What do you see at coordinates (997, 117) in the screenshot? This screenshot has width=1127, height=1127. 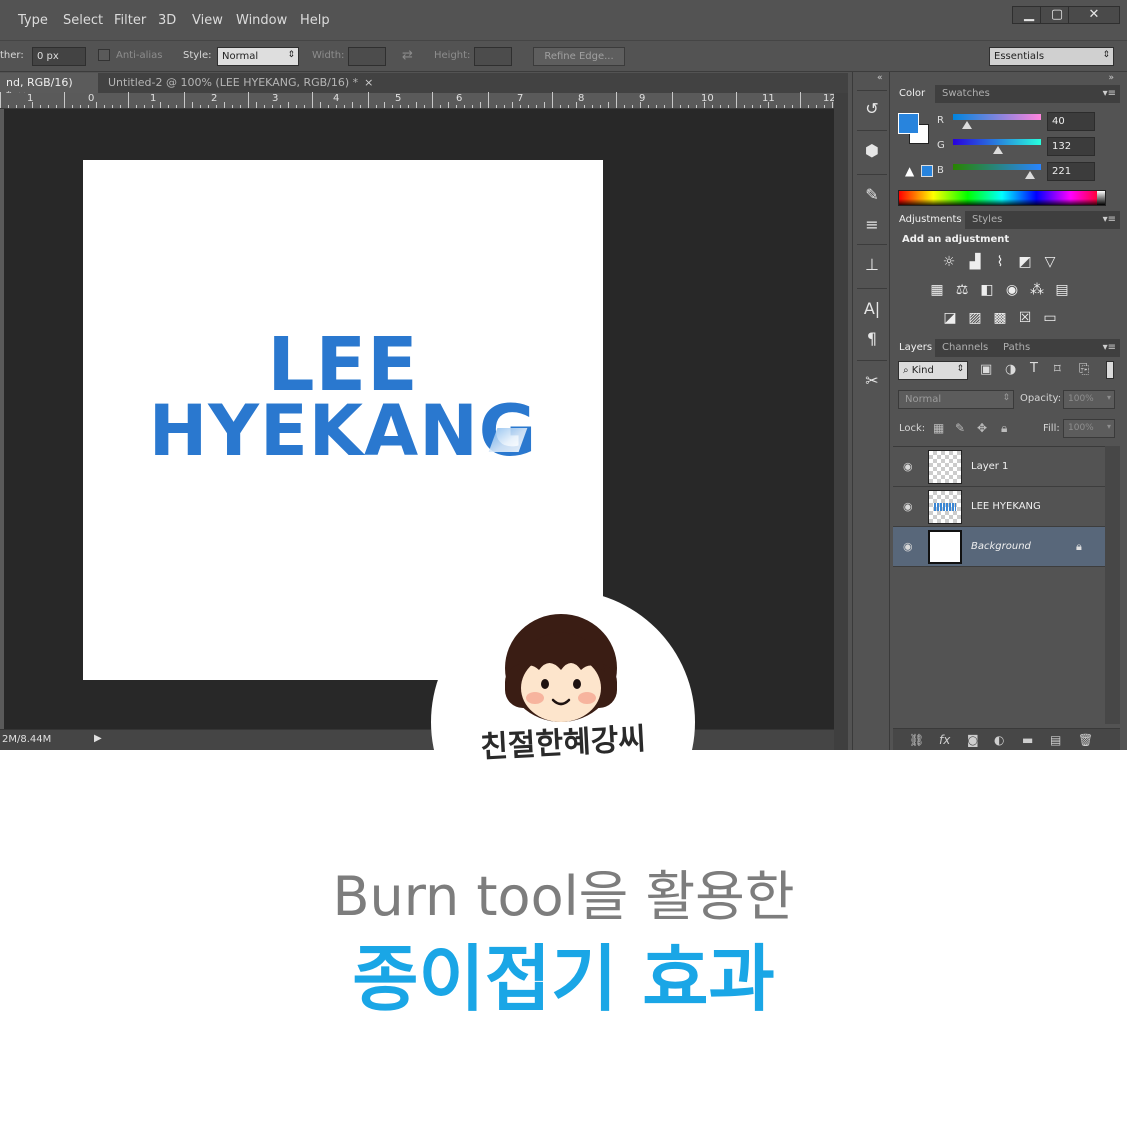 I see `r-slider-track` at bounding box center [997, 117].